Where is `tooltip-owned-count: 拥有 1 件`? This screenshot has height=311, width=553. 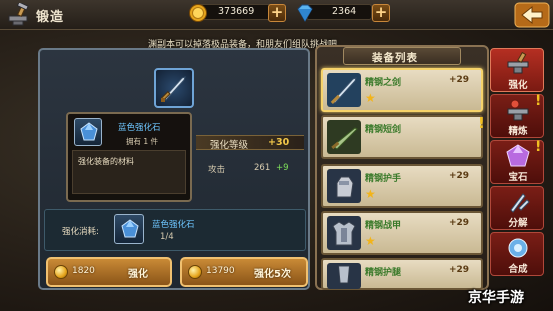
tooltip-owned-count: 拥有 1 件 is located at coordinates (142, 141).